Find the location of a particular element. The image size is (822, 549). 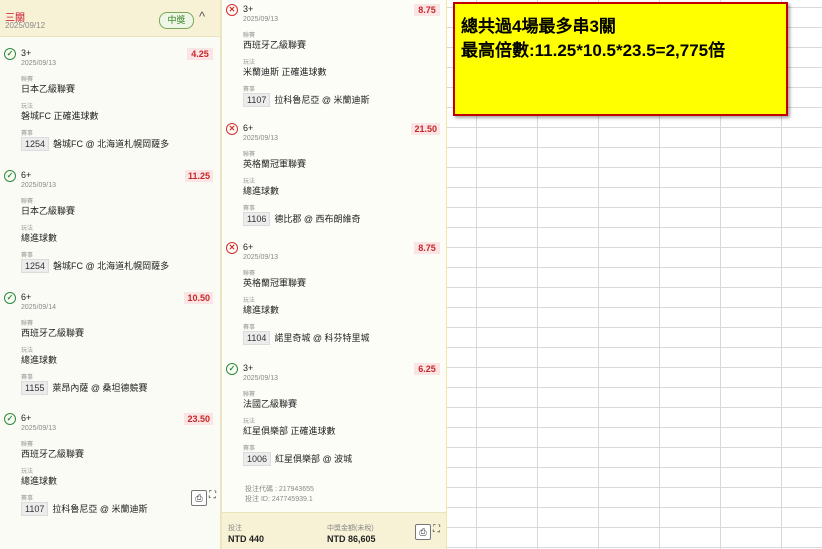

event-value: 1006 紅星俱樂部 @ 波城 is located at coordinates (297, 459).